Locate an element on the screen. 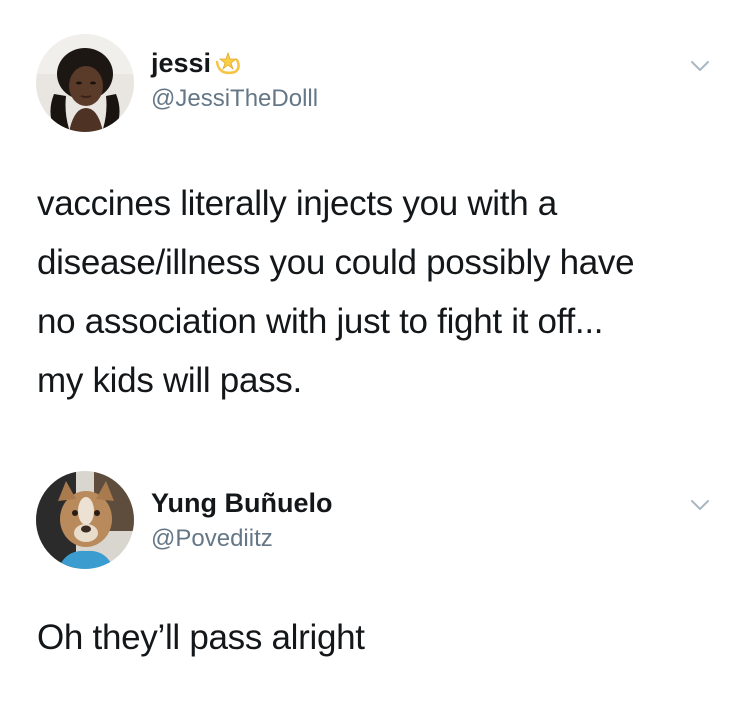 This screenshot has width=750, height=707. dizzy-star-emoji-icon is located at coordinates (228, 63).